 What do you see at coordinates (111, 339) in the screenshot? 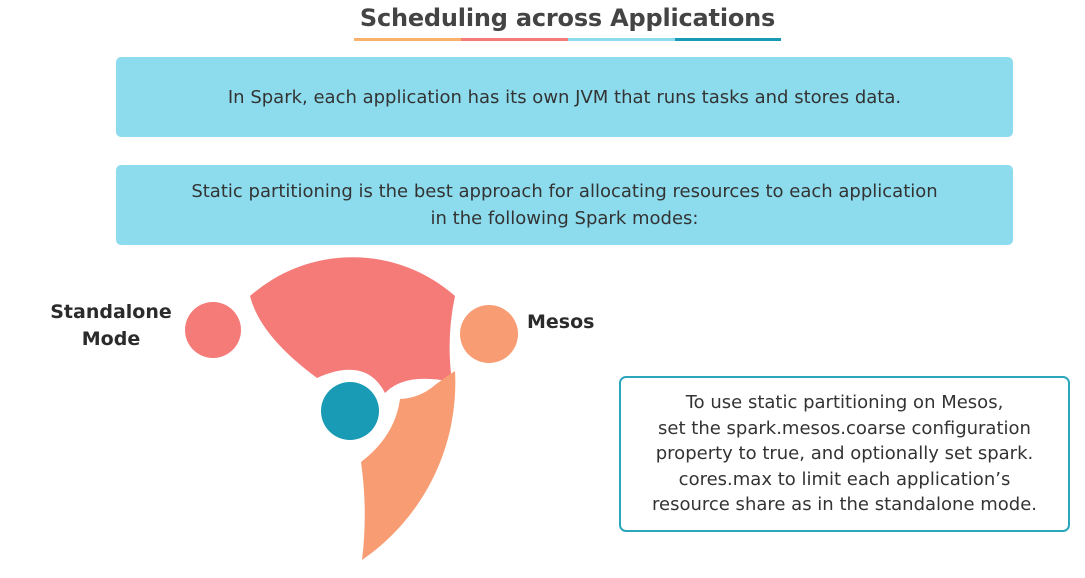
I see `standalone-label-line-2: Mode` at bounding box center [111, 339].